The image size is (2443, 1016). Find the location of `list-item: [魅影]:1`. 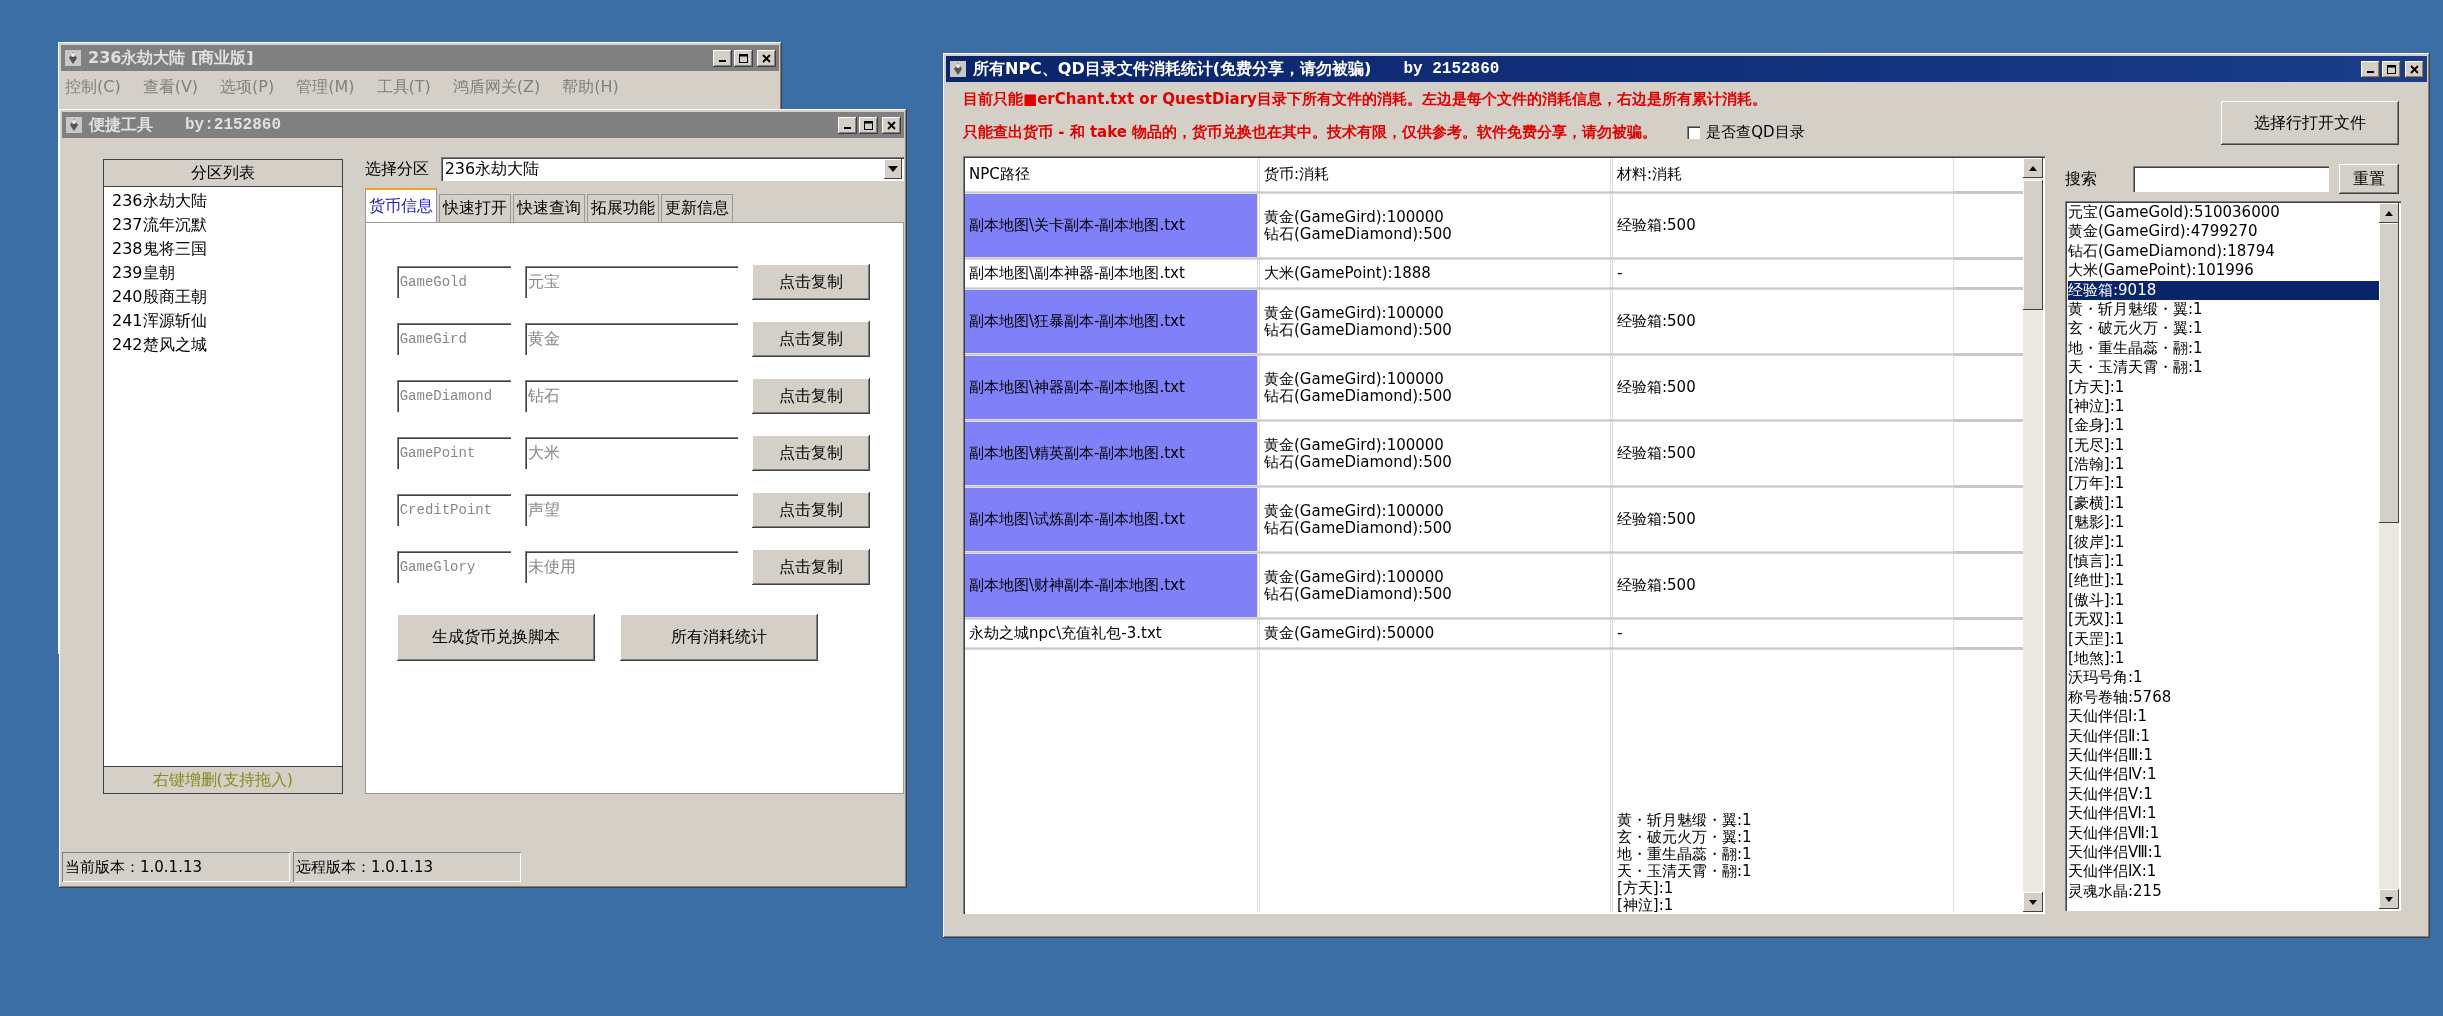

list-item: [魅影]:1 is located at coordinates (2223, 523).